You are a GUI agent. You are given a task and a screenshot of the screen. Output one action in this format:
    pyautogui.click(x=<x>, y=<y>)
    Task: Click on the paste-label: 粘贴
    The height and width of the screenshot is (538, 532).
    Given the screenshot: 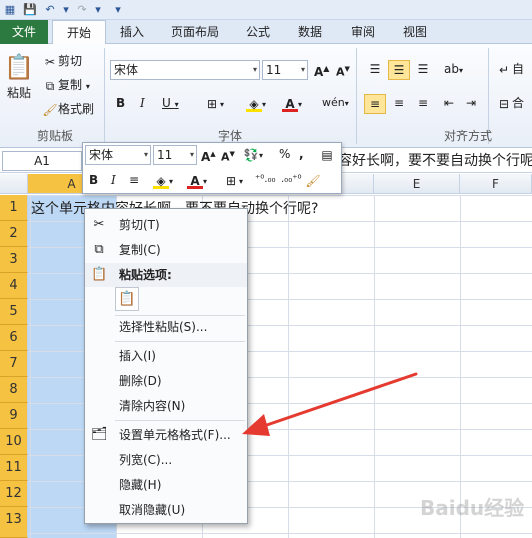 What is the action you would take?
    pyautogui.click(x=18, y=93)
    